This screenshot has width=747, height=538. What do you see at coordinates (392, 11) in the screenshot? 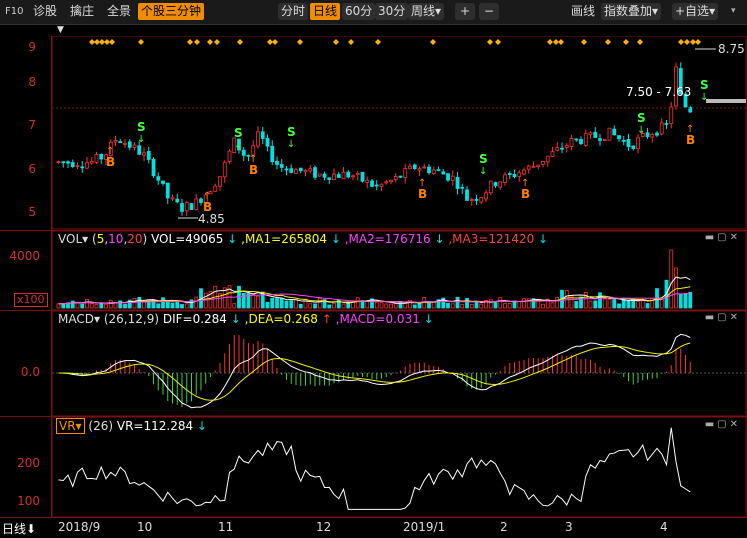
I see `tab-30min: 30分` at bounding box center [392, 11].